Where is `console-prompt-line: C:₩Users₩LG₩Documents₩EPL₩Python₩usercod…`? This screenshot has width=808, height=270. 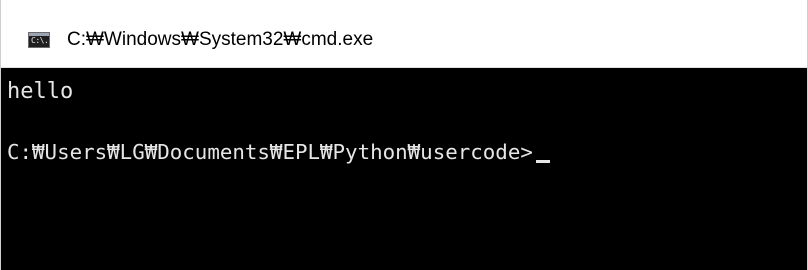
console-prompt-line: C:₩Users₩LG₩Documents₩EPL₩Python₩usercod… is located at coordinates (278, 152).